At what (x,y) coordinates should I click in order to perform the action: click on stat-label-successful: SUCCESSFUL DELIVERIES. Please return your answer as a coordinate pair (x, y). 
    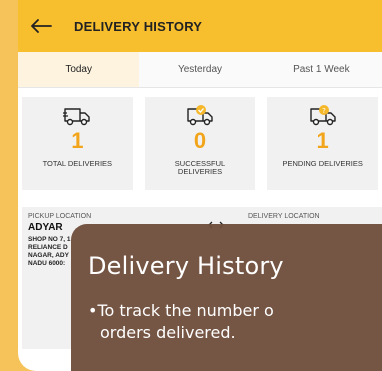
    Looking at the image, I should click on (200, 167).